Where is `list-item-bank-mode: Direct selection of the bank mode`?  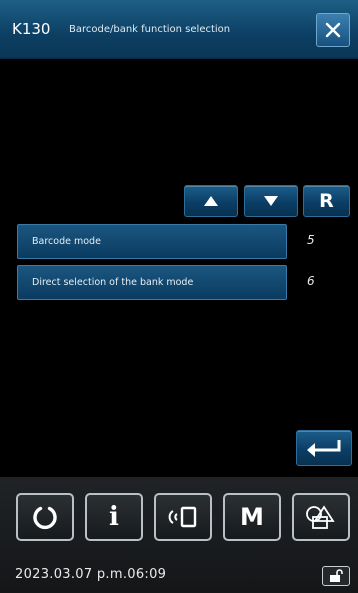
list-item-bank-mode: Direct selection of the bank mode is located at coordinates (152, 282).